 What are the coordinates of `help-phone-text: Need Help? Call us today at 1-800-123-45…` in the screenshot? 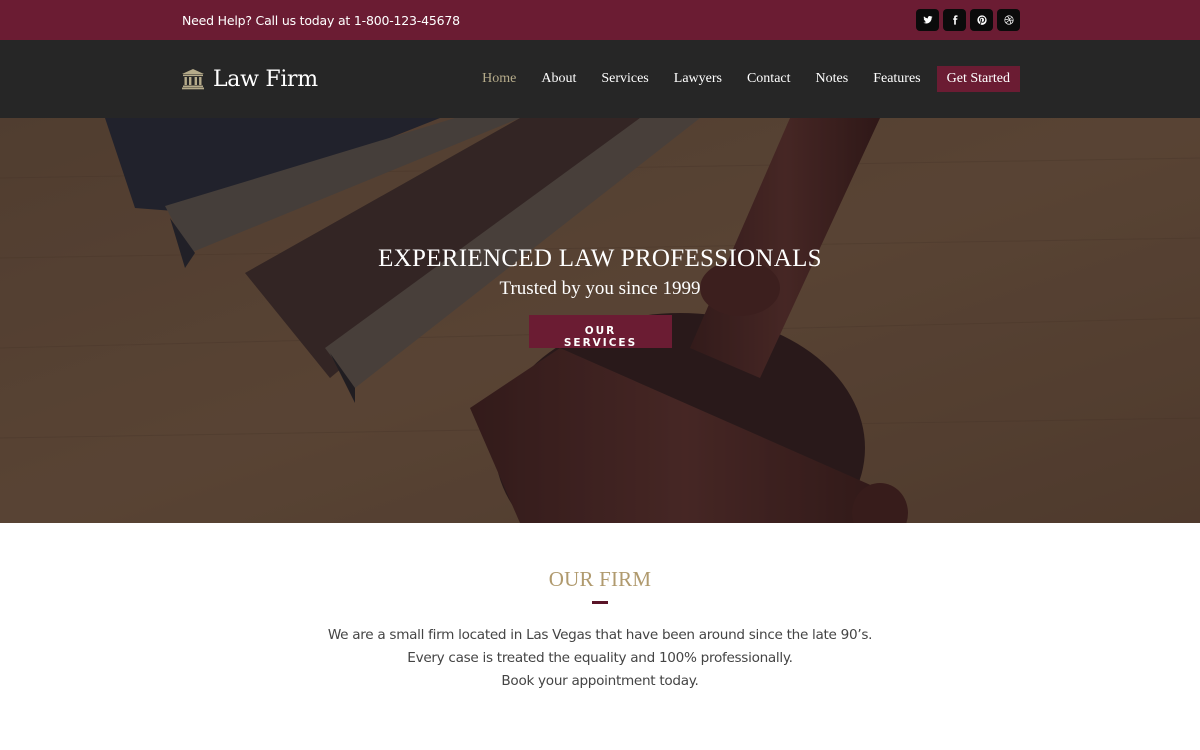 It's located at (321, 20).